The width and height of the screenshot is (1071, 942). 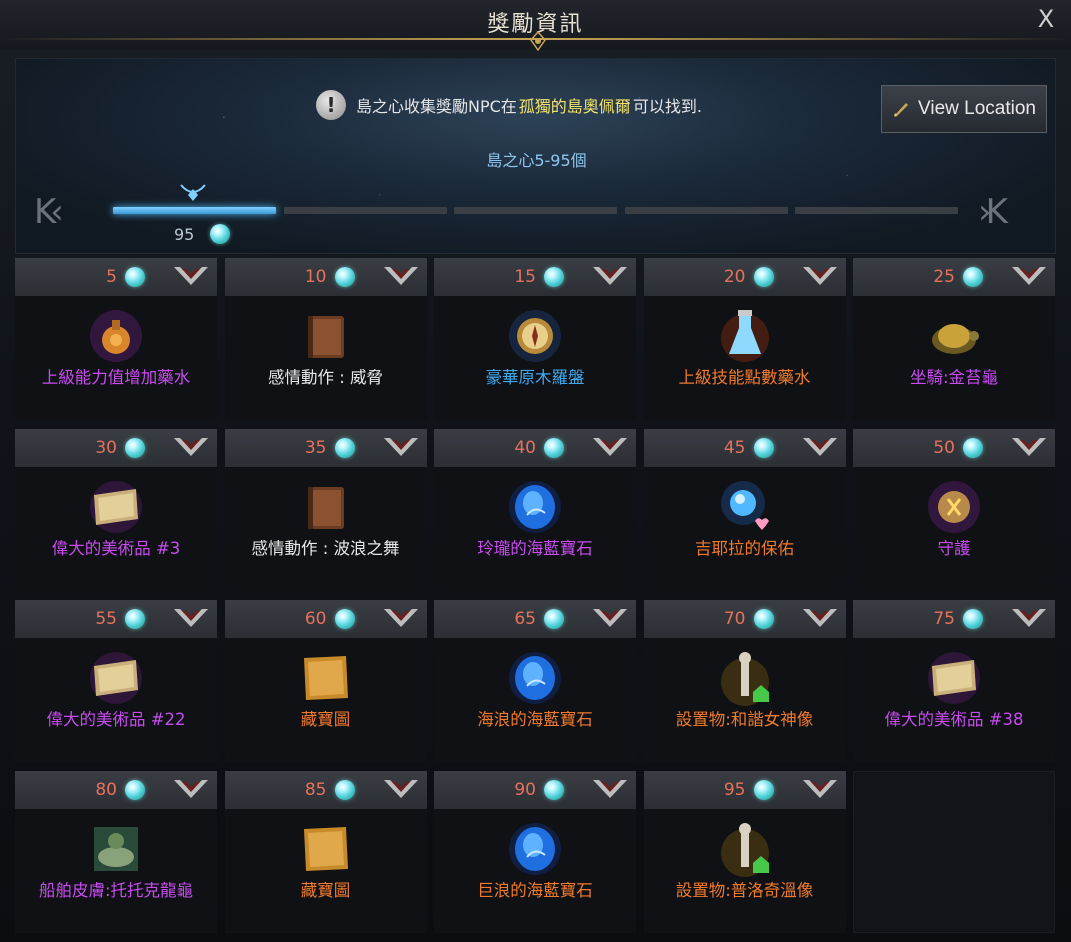 What do you see at coordinates (944, 619) in the screenshot?
I see `reward-threshold: 75` at bounding box center [944, 619].